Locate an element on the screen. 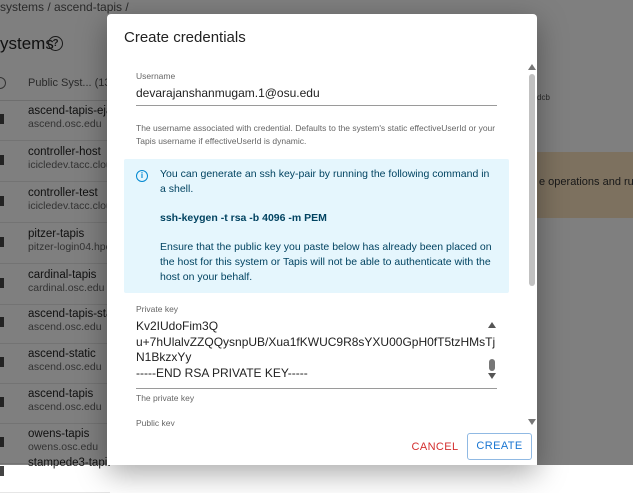 The width and height of the screenshot is (633, 493). private-key-line: -----END RSA PRIVATE KEY----- is located at coordinates (222, 372).